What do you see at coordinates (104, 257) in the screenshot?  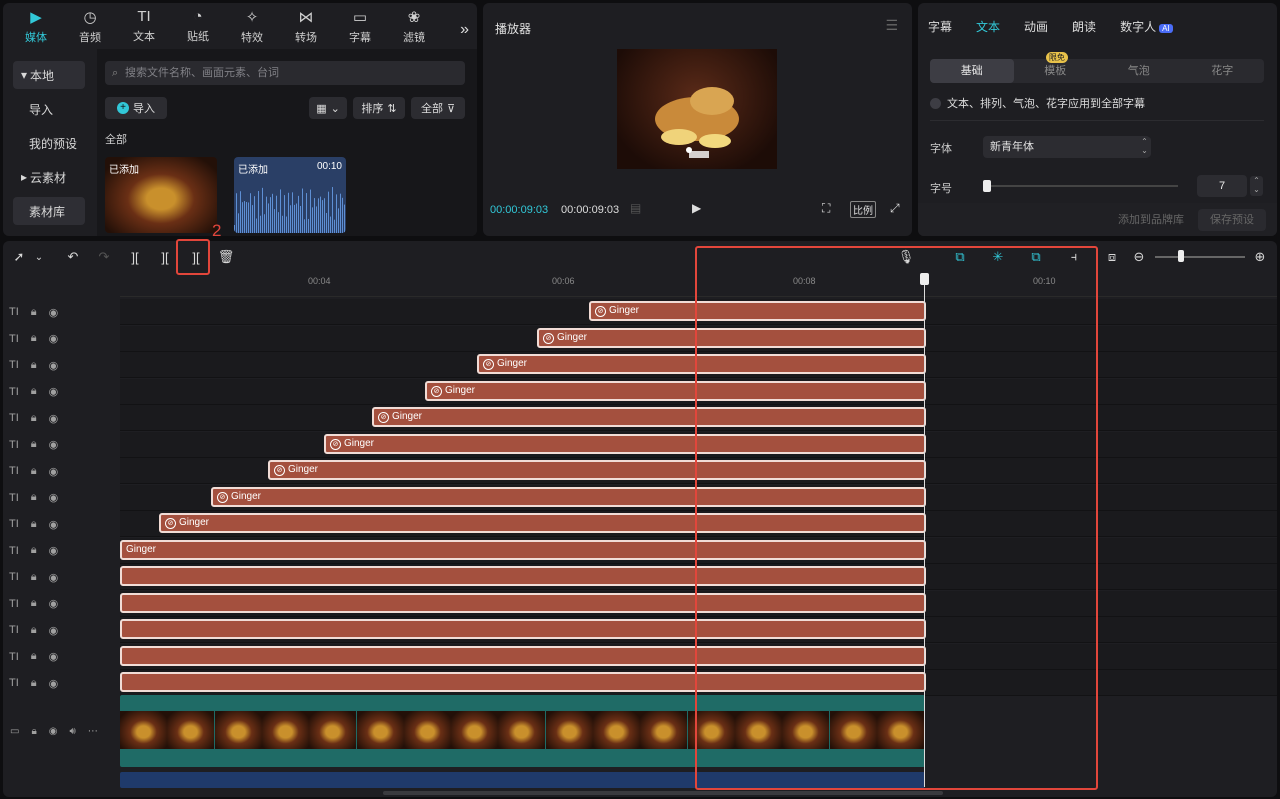 I see `redo-icon: ↷` at bounding box center [104, 257].